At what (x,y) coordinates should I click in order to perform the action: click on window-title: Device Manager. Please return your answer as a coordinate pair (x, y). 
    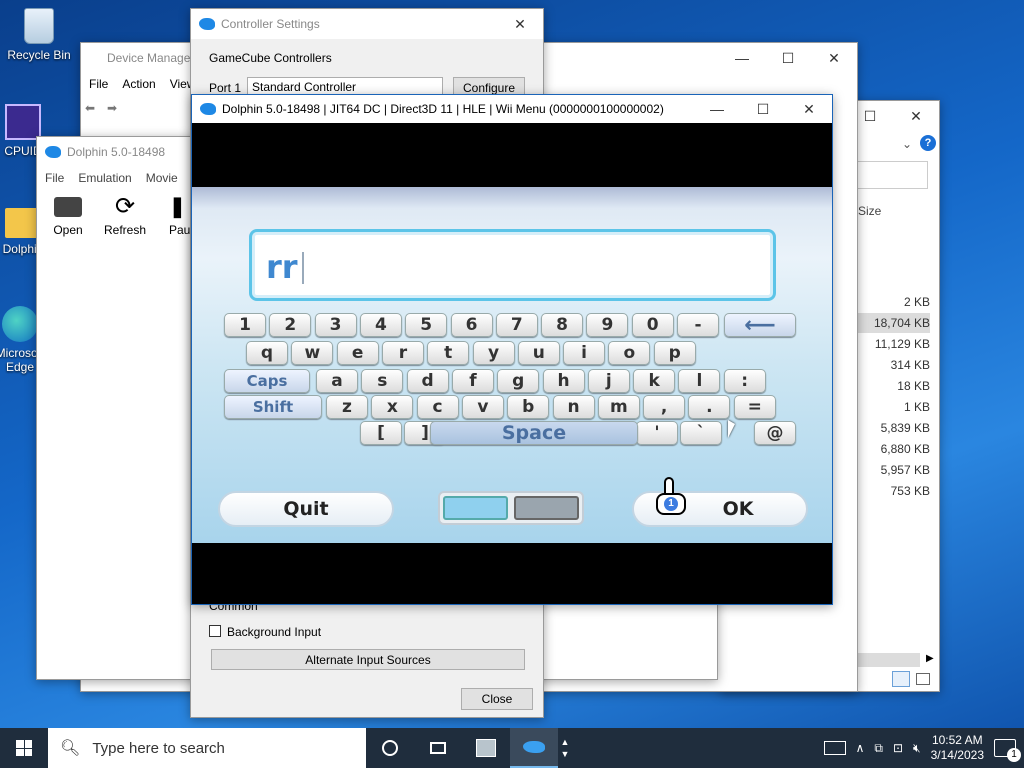
    Looking at the image, I should click on (151, 58).